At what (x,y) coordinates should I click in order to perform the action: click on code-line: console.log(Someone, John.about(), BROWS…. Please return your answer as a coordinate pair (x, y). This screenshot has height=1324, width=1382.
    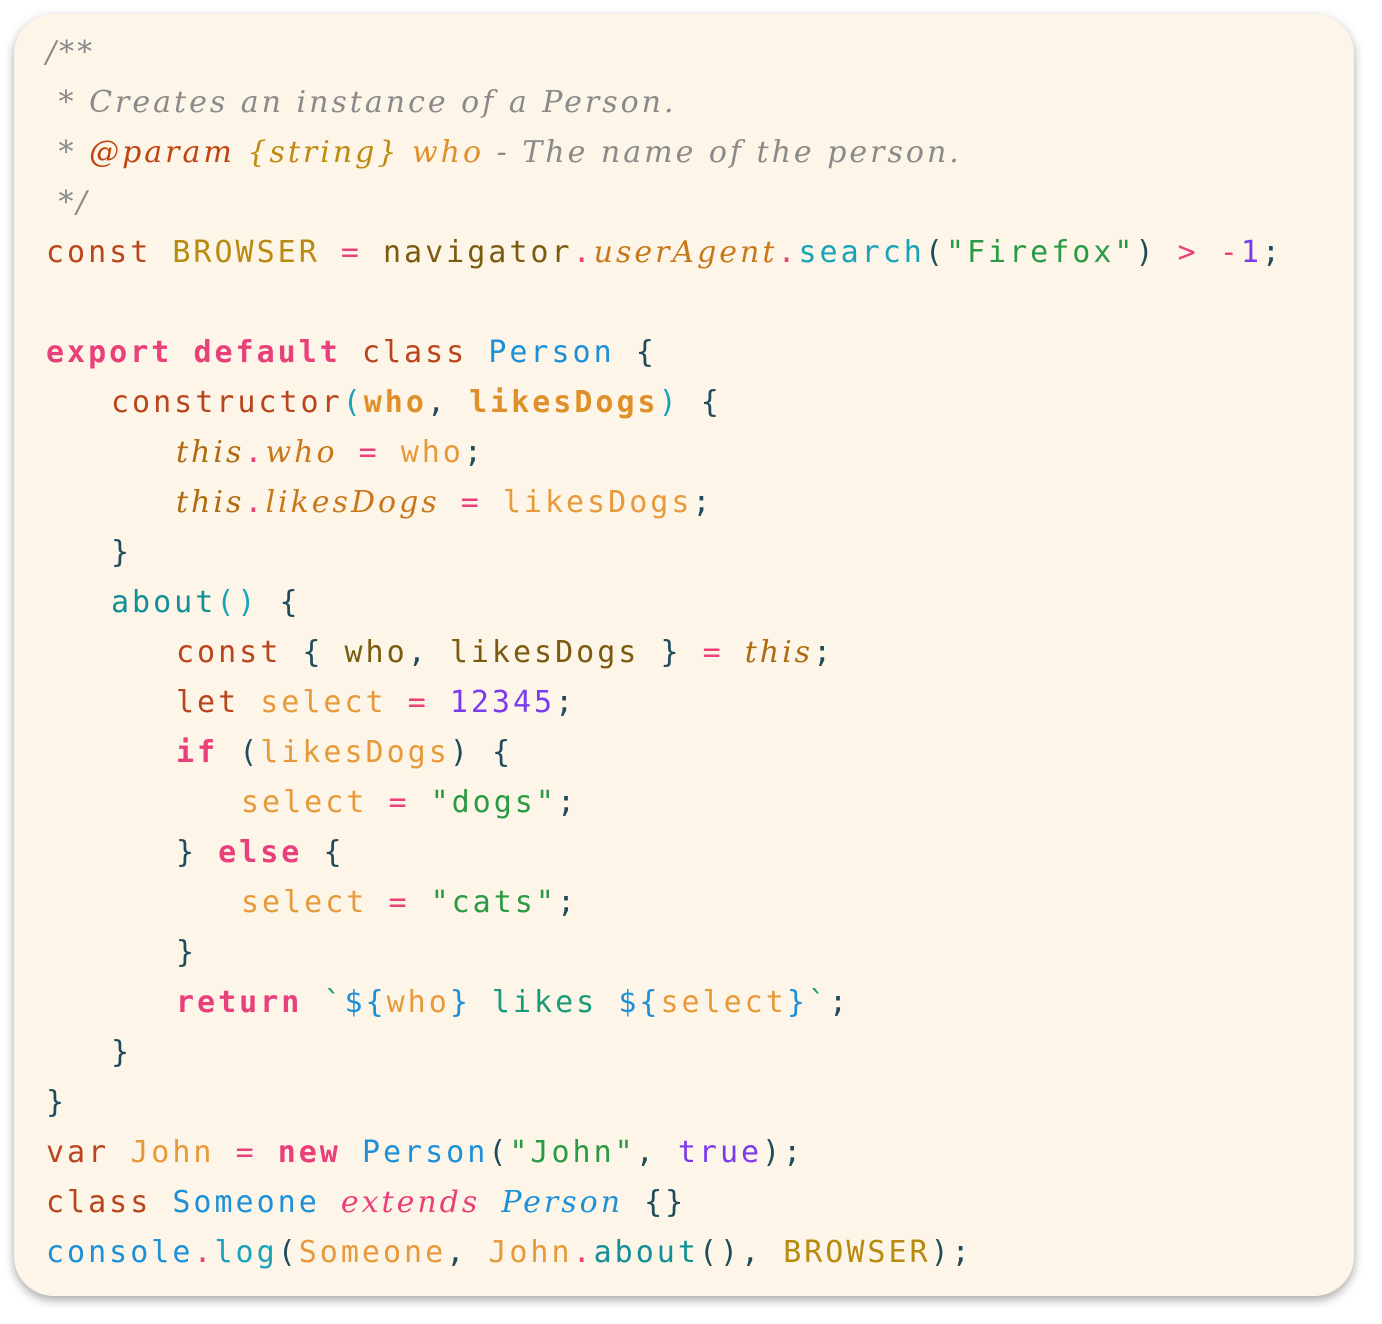
    Looking at the image, I should click on (664, 1253).